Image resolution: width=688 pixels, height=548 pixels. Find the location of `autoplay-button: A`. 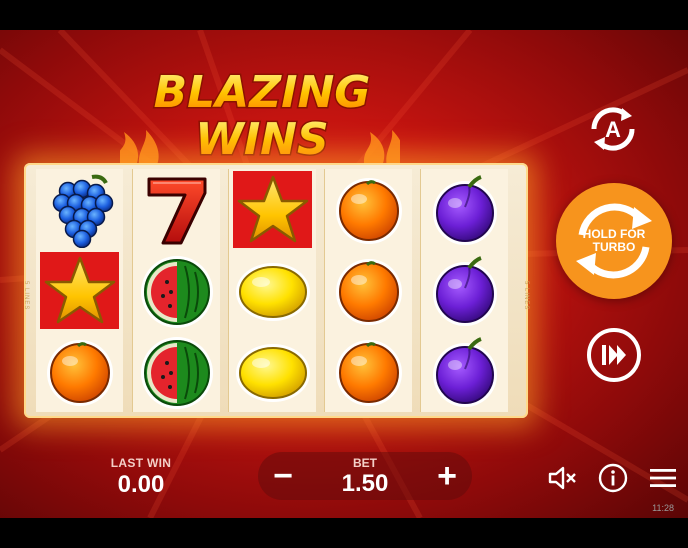

autoplay-button: A is located at coordinates (613, 129).